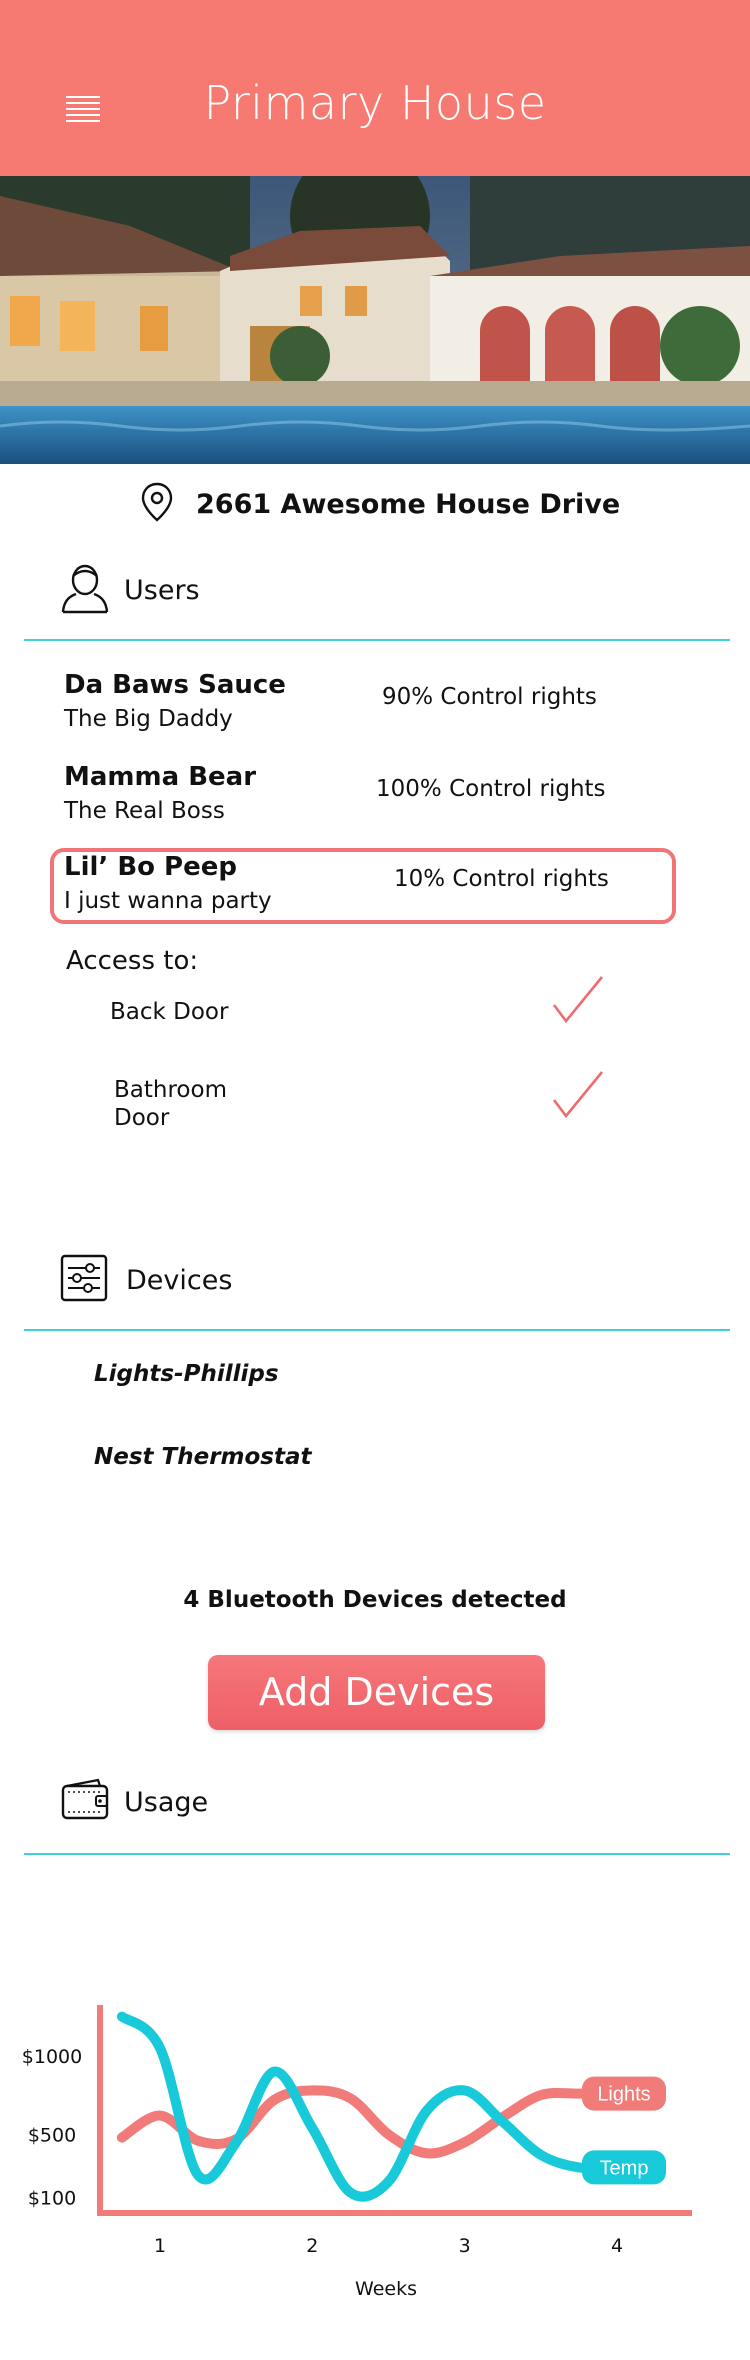  Describe the element at coordinates (376, 1692) in the screenshot. I see `add-devices-button: Add Devices` at that location.